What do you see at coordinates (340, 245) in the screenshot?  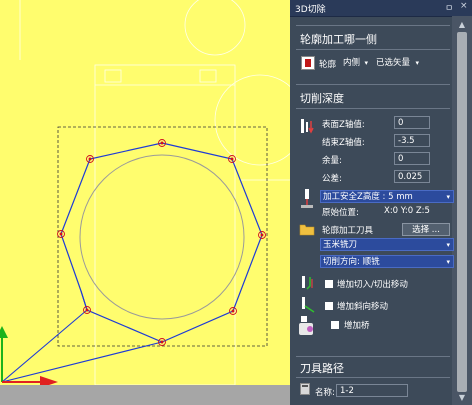 I see `tool-select-value: 玉米铣刀` at bounding box center [340, 245].